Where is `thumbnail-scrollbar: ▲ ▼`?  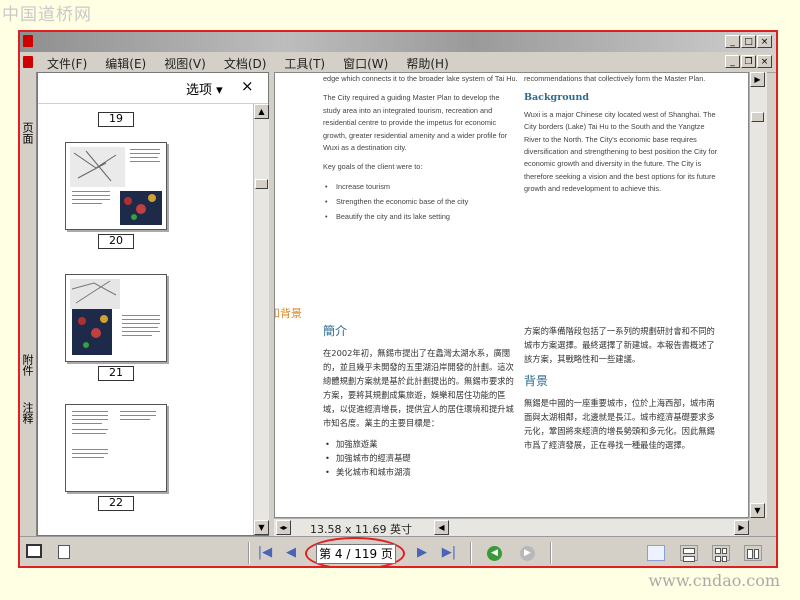 thumbnail-scrollbar: ▲ ▼ is located at coordinates (261, 319).